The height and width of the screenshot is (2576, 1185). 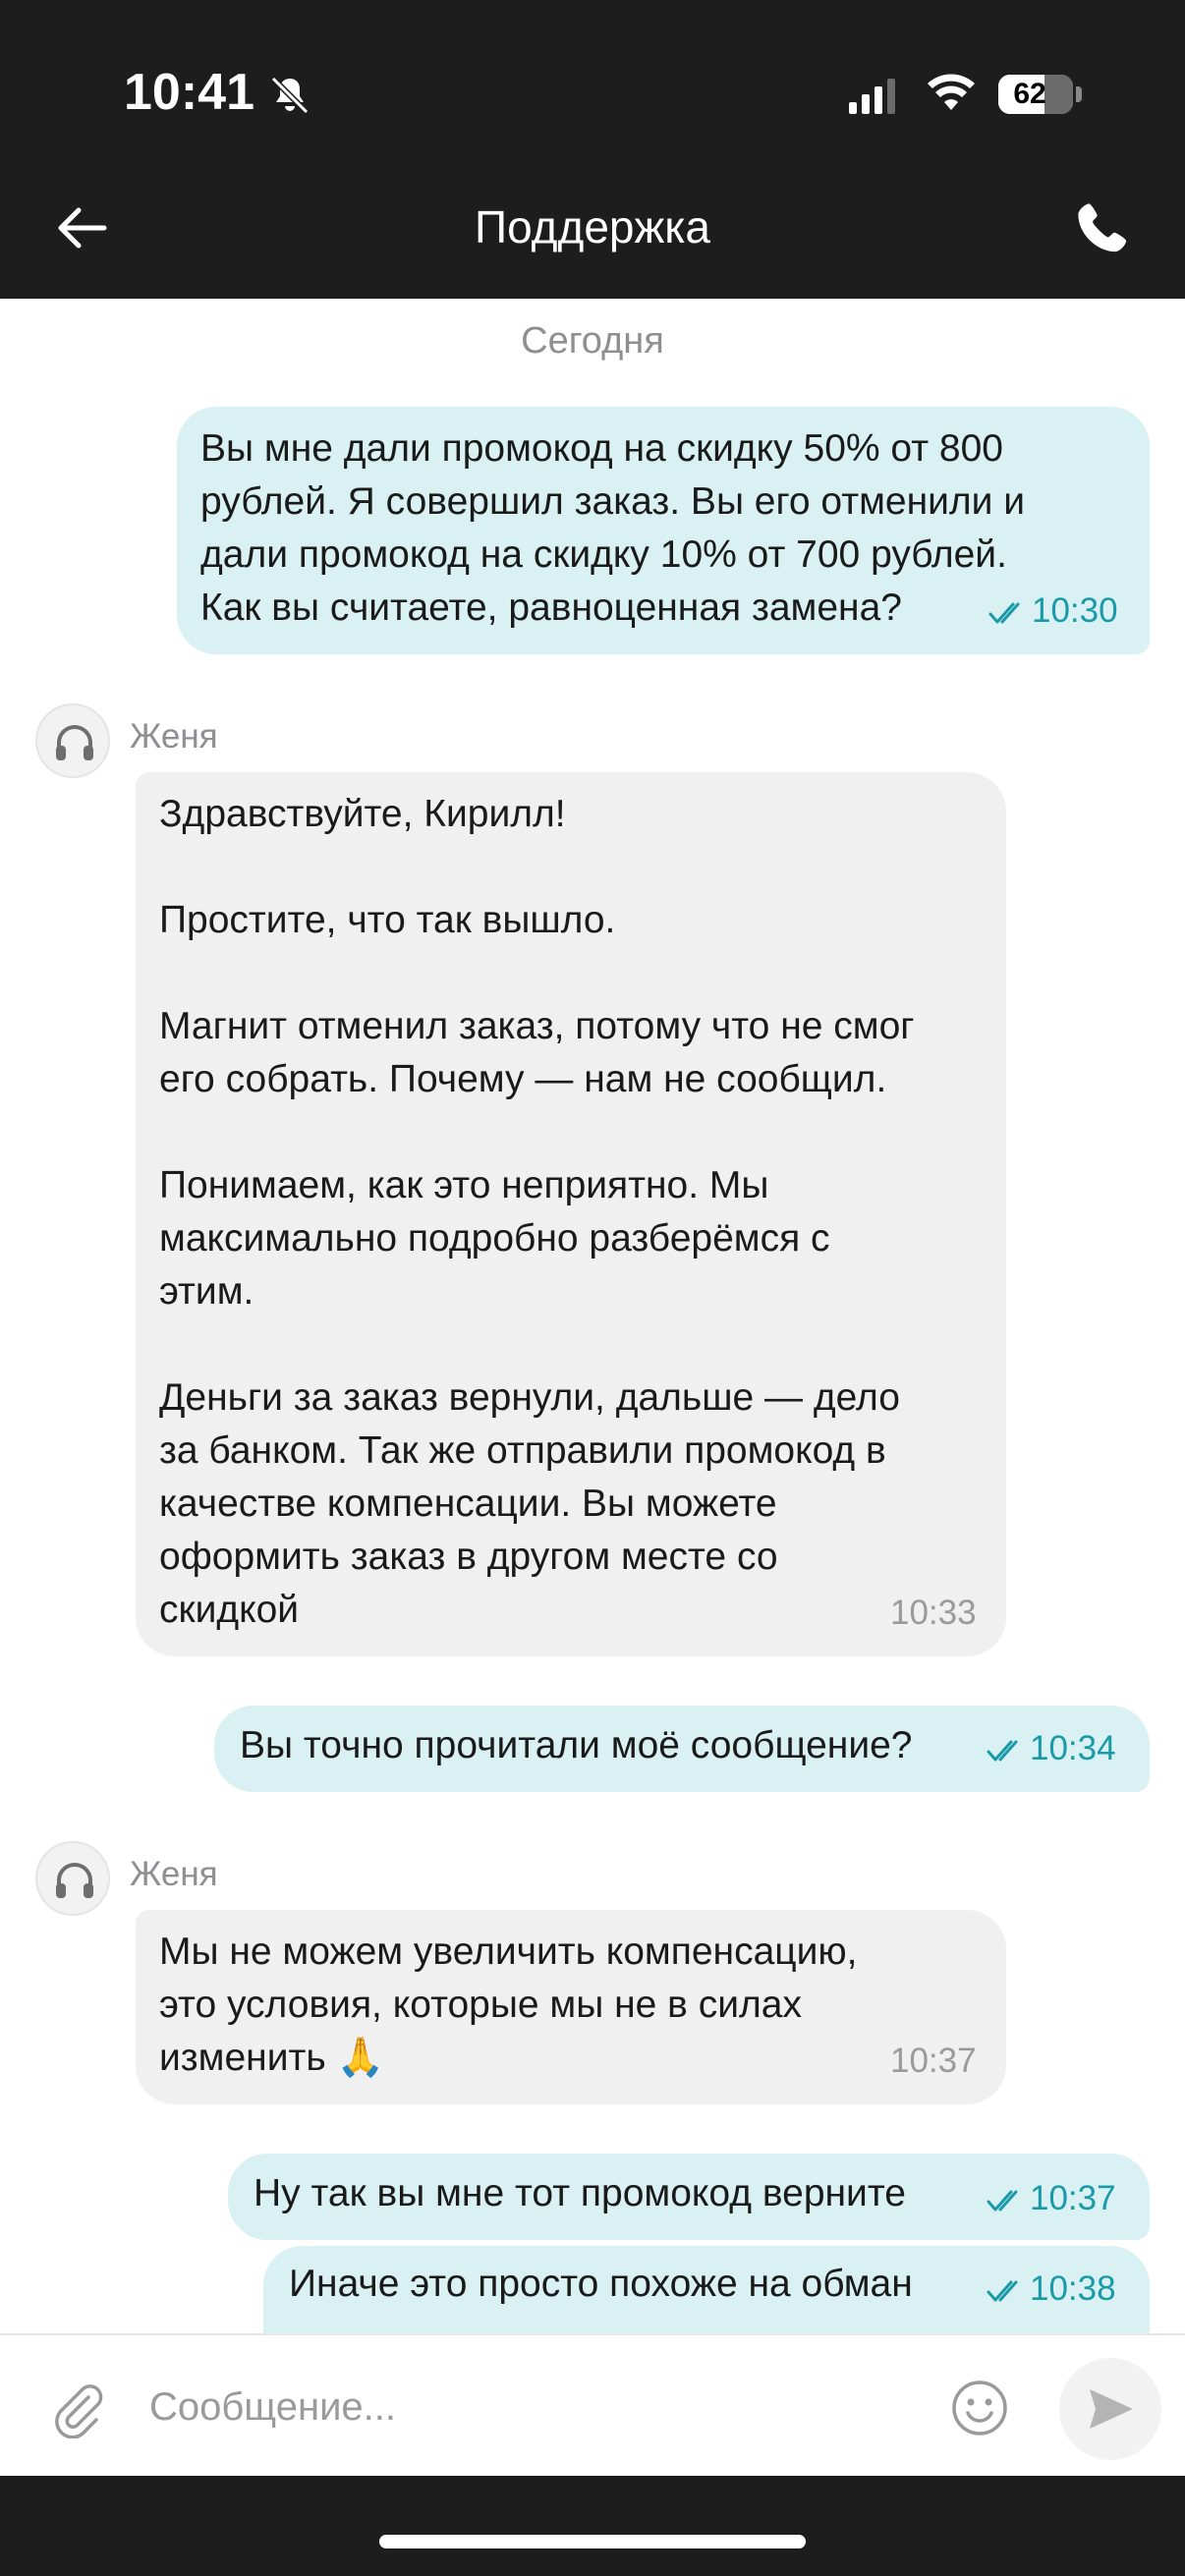 What do you see at coordinates (592, 226) in the screenshot?
I see `chat-title: Поддержка` at bounding box center [592, 226].